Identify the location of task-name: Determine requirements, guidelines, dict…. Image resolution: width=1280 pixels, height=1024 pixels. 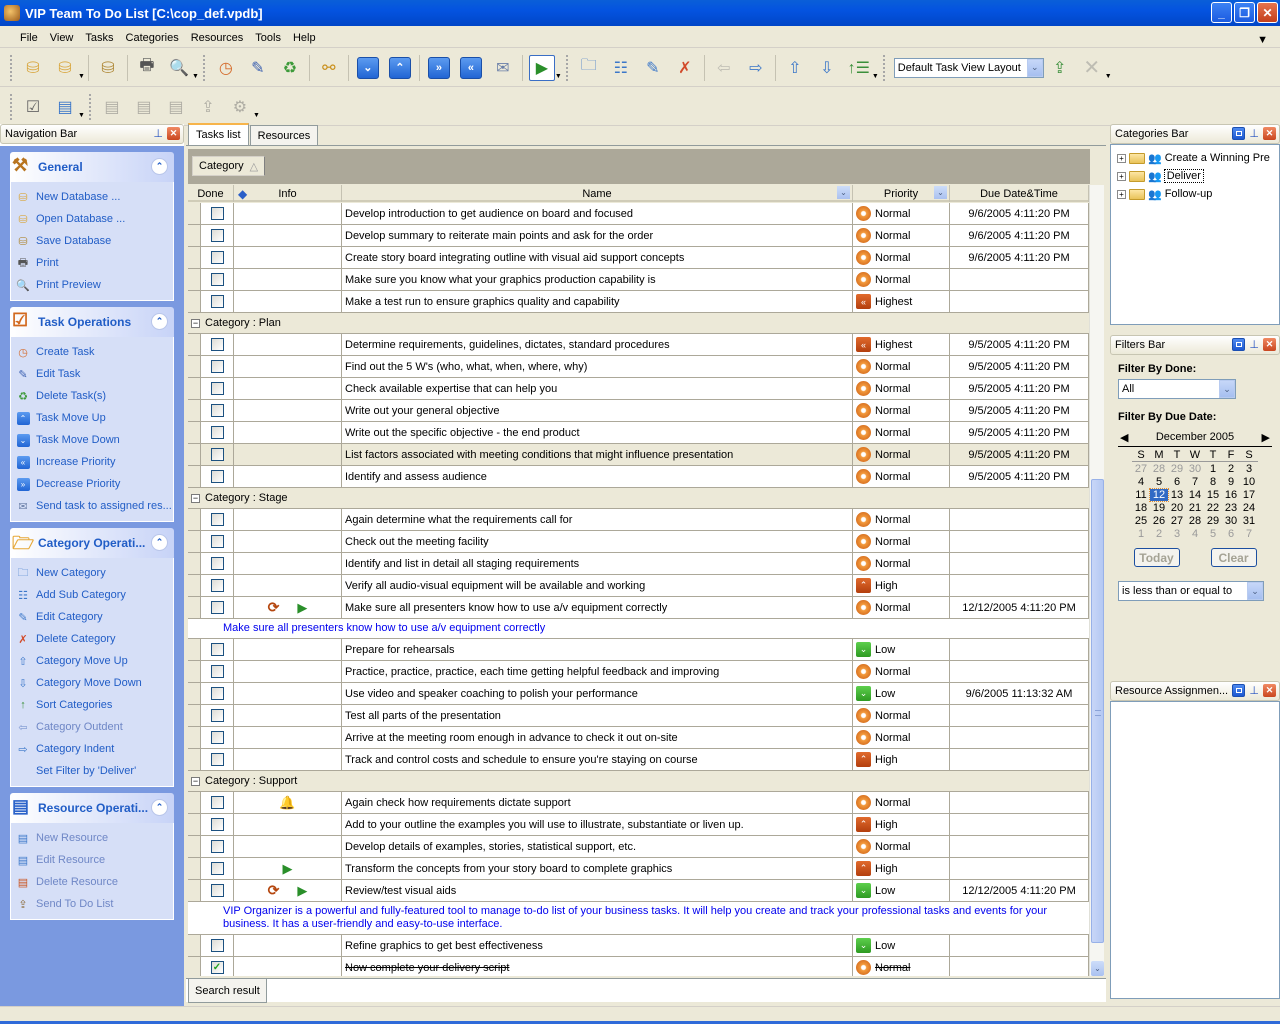
(597, 344).